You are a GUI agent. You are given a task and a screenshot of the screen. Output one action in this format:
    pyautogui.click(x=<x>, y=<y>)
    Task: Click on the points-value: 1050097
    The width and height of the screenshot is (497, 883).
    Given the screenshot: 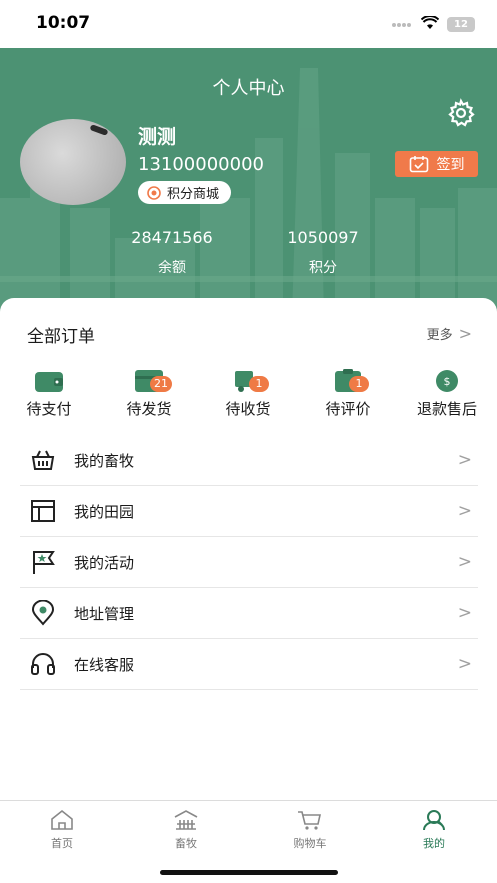 What is the action you would take?
    pyautogui.click(x=323, y=237)
    